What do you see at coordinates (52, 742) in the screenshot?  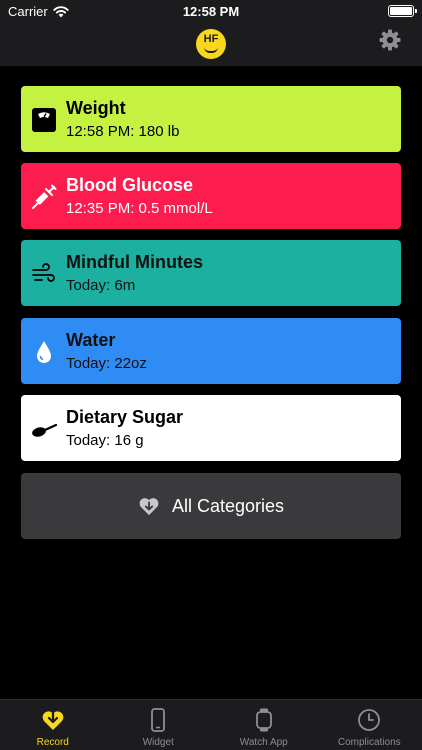 I see `tab-label: Record` at bounding box center [52, 742].